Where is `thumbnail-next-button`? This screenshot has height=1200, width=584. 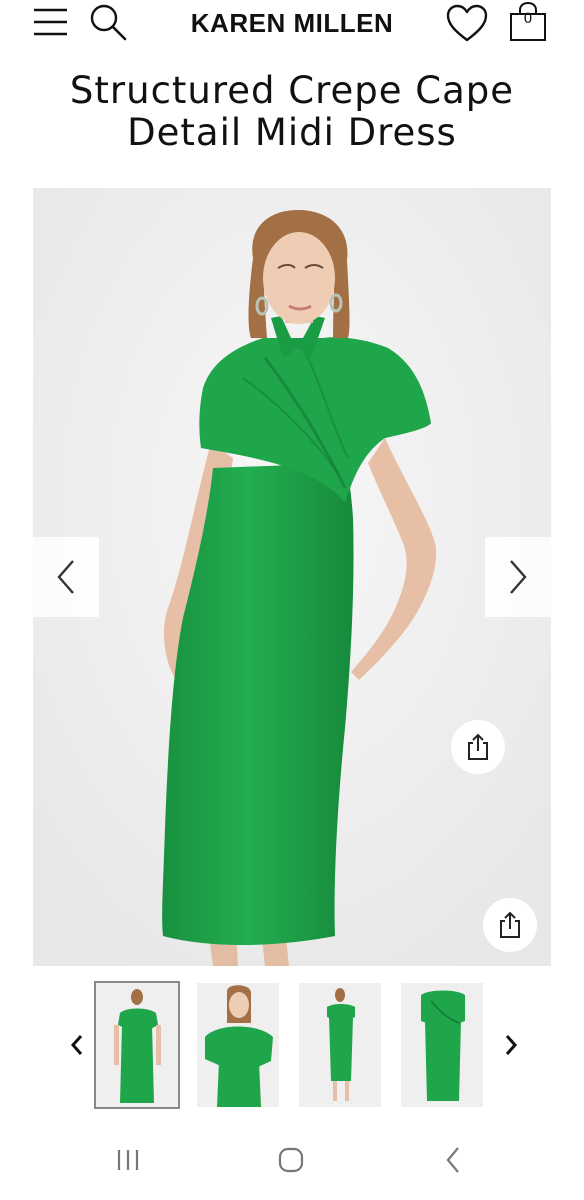
thumbnail-next-button is located at coordinates (511, 1045).